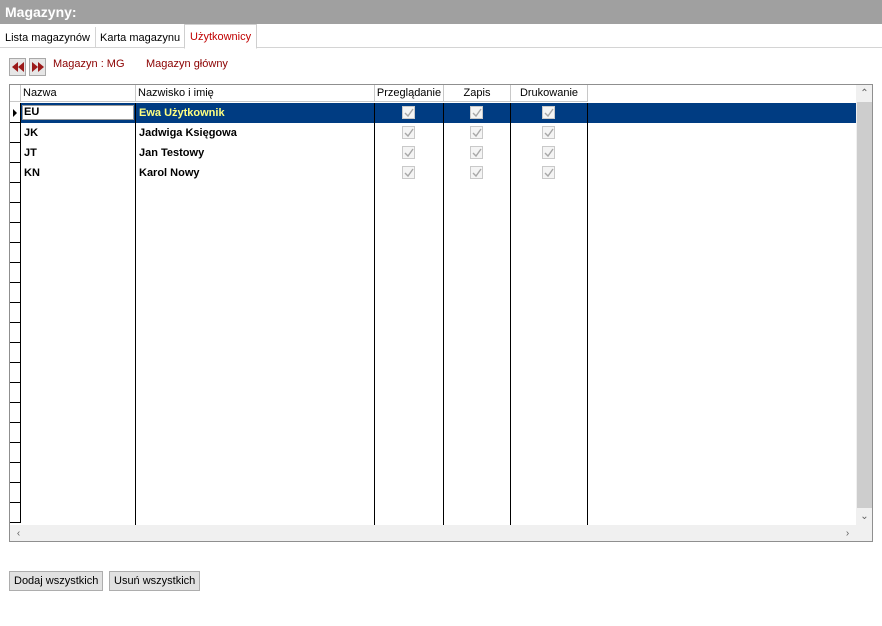 This screenshot has width=882, height=626. What do you see at coordinates (847, 533) in the screenshot?
I see `scroll-right-icon: ›` at bounding box center [847, 533].